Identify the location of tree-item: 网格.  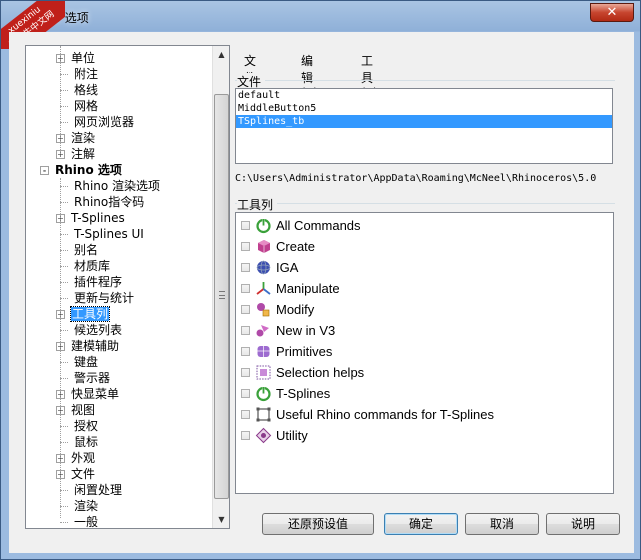
(77, 106).